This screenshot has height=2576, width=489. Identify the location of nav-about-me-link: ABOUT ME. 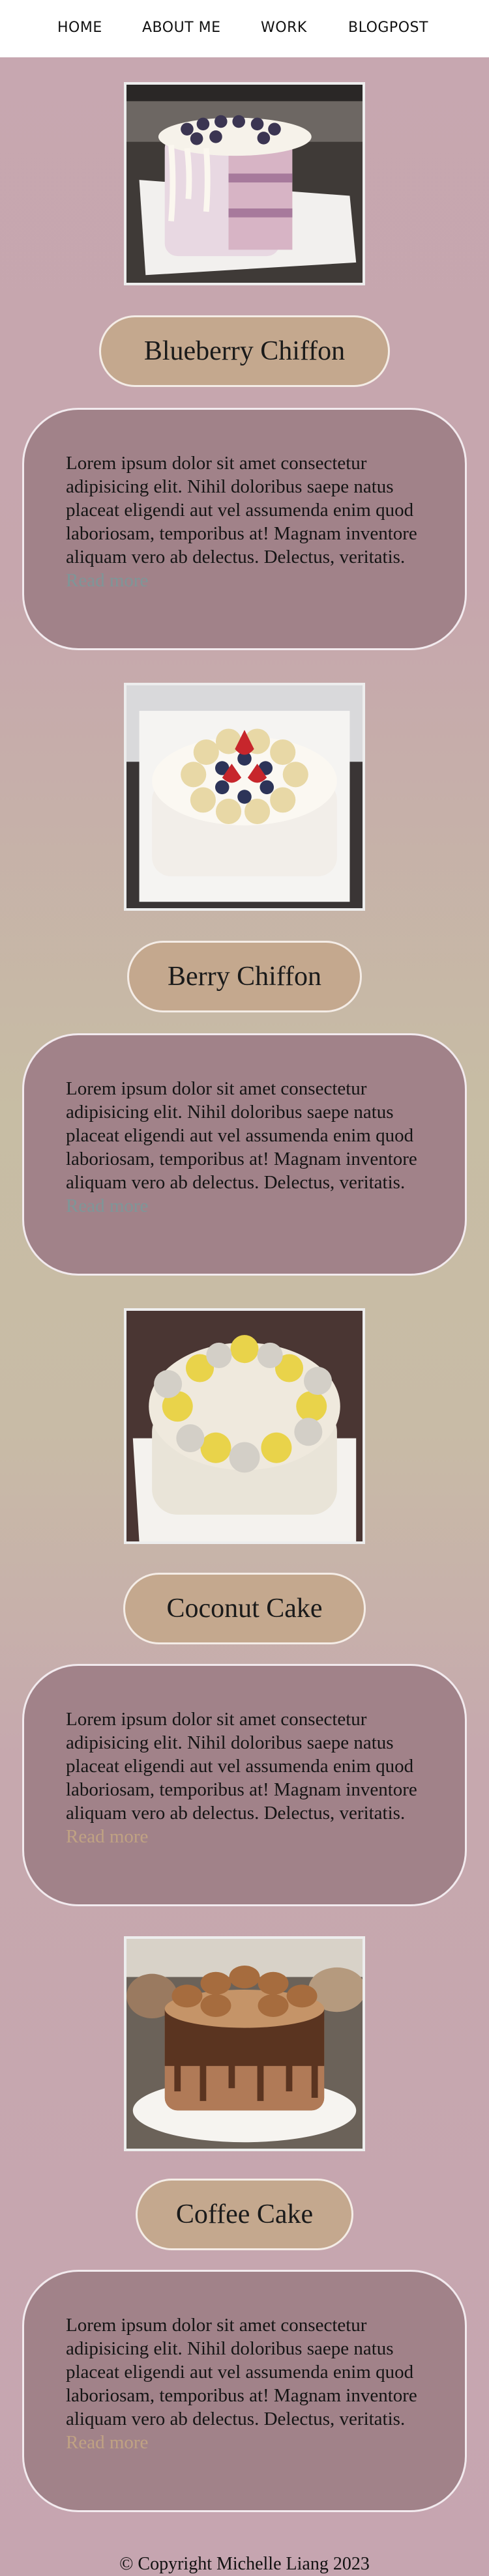
(181, 28).